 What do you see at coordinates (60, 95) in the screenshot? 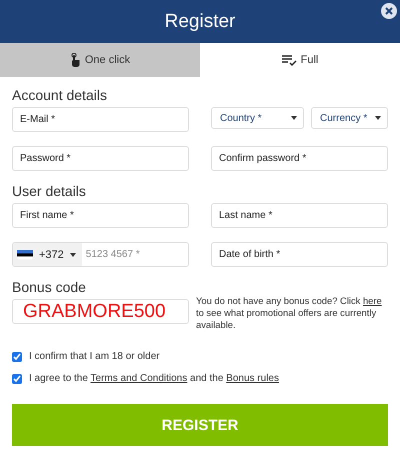
I see `section-title: Account details` at bounding box center [60, 95].